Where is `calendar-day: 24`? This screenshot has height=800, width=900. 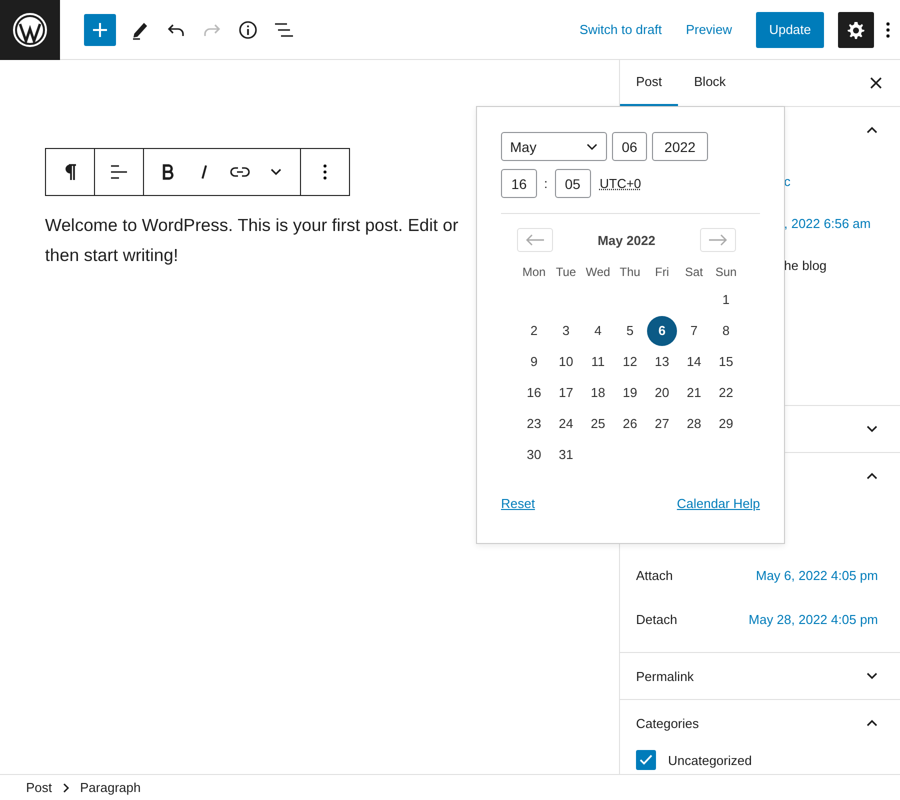
calendar-day: 24 is located at coordinates (566, 423).